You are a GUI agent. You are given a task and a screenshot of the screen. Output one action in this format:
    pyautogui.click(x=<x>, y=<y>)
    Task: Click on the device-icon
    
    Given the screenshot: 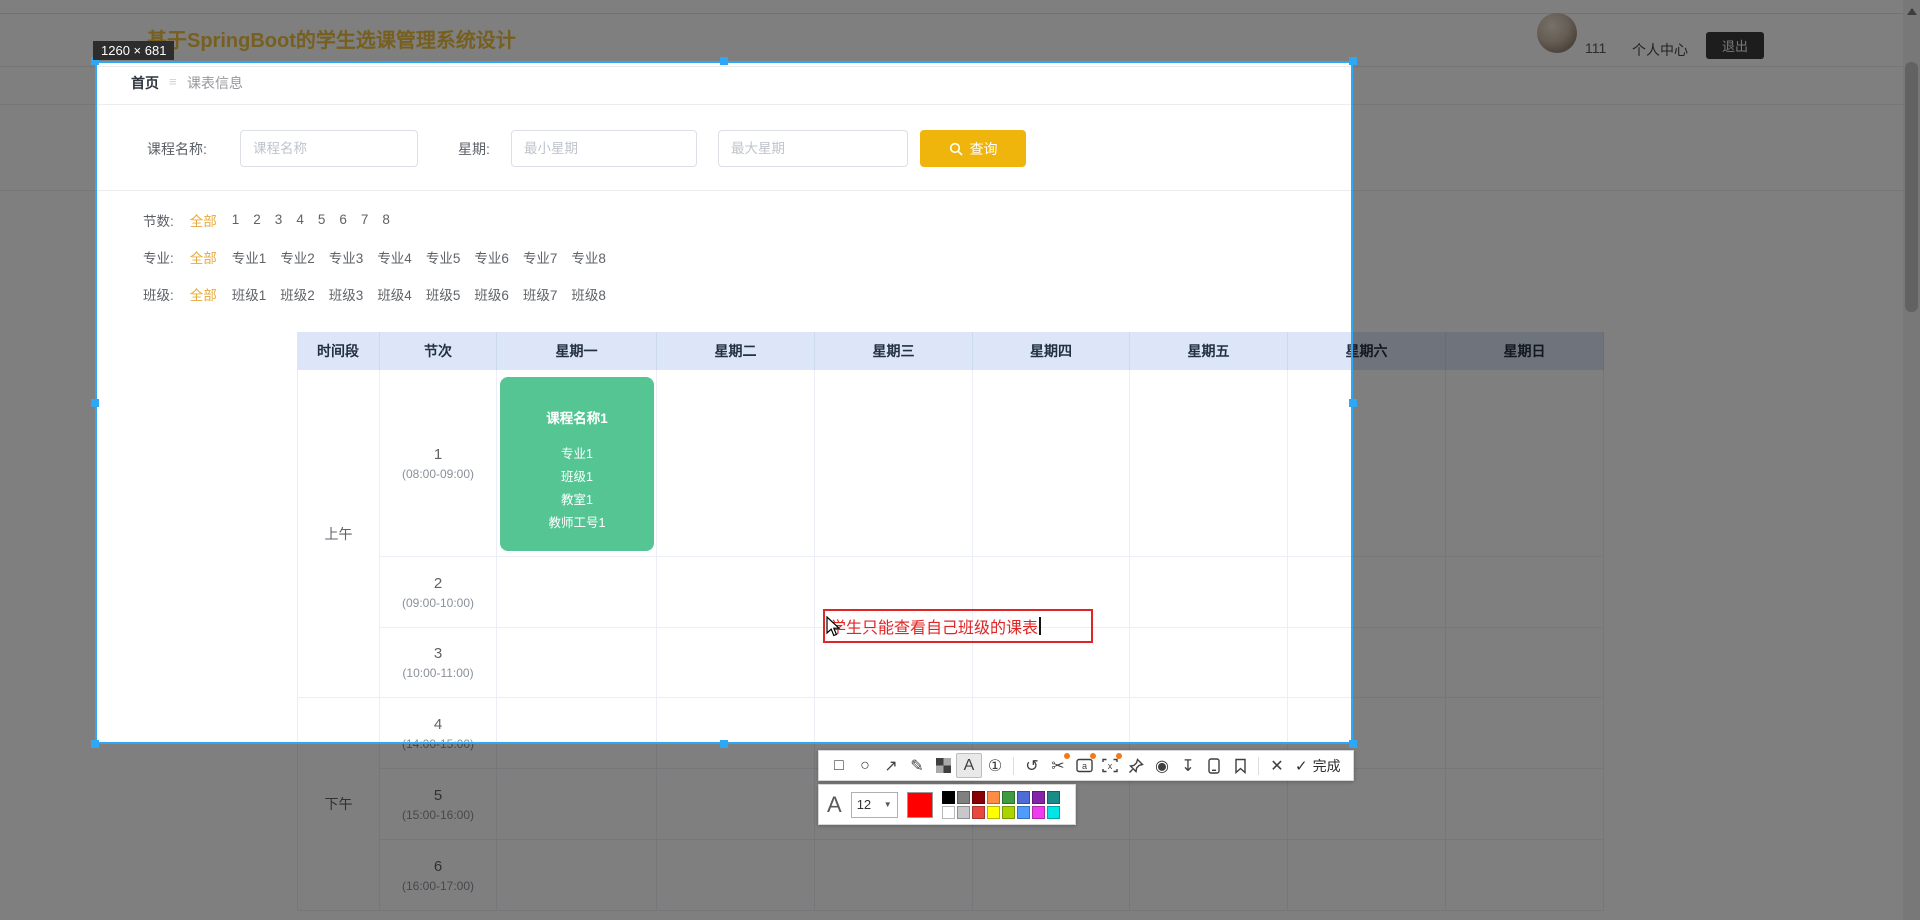 What is the action you would take?
    pyautogui.click(x=1214, y=765)
    